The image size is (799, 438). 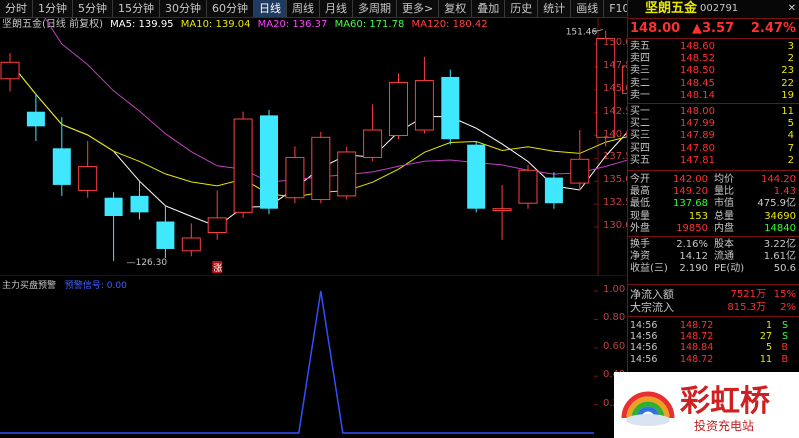 I want to click on toolbar-action-2: 历史, so click(x=522, y=8).